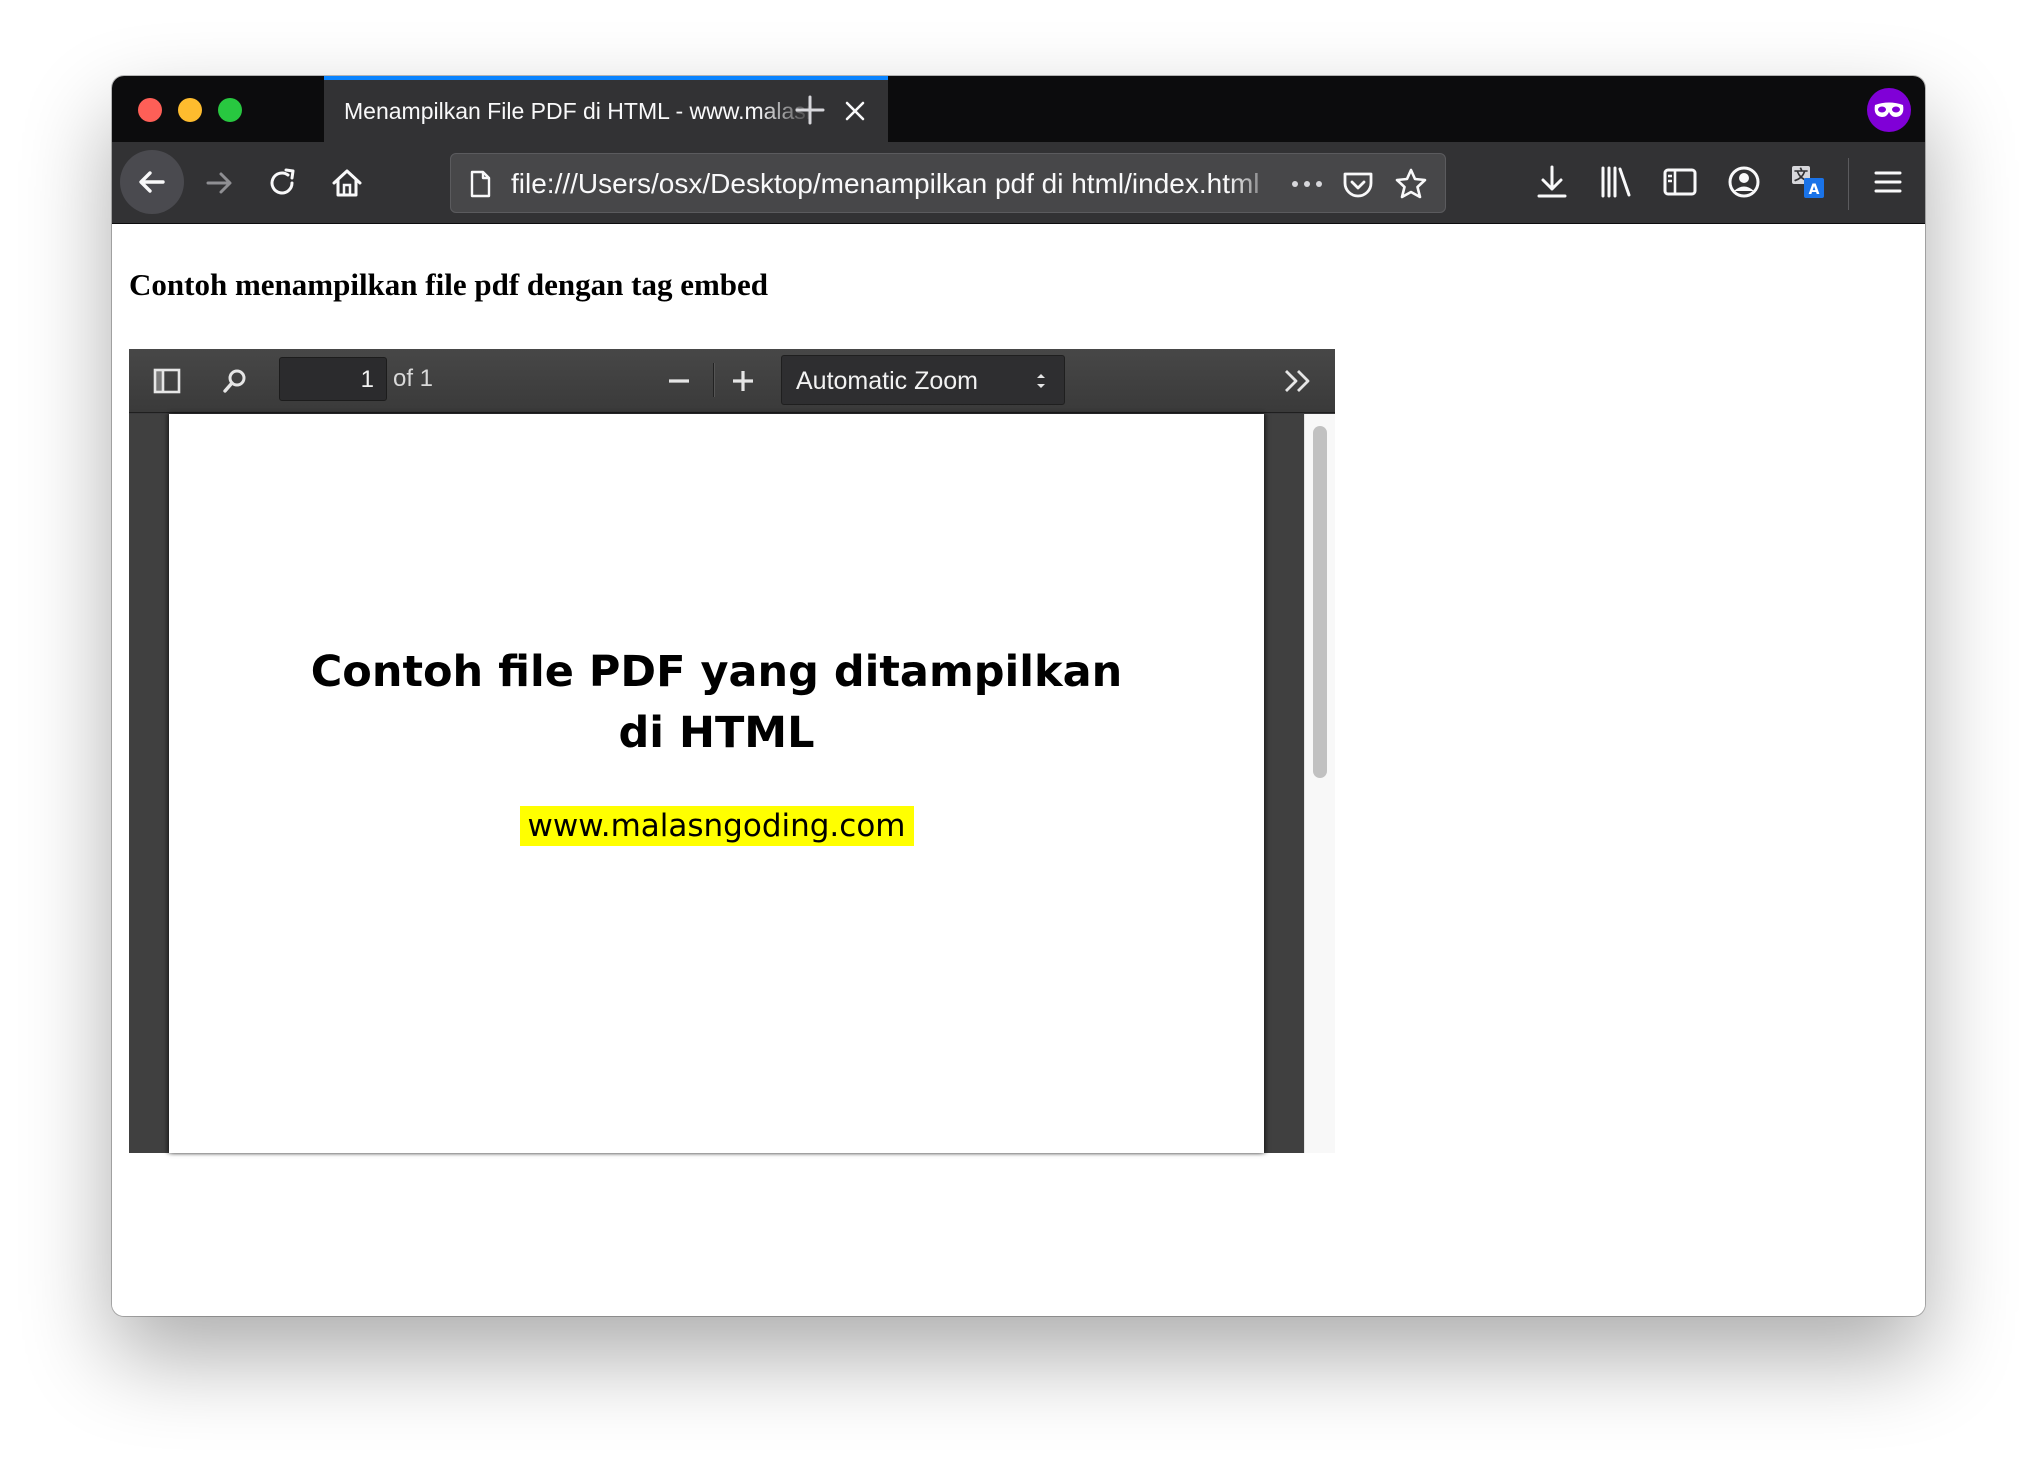  I want to click on plus-icon, so click(743, 381).